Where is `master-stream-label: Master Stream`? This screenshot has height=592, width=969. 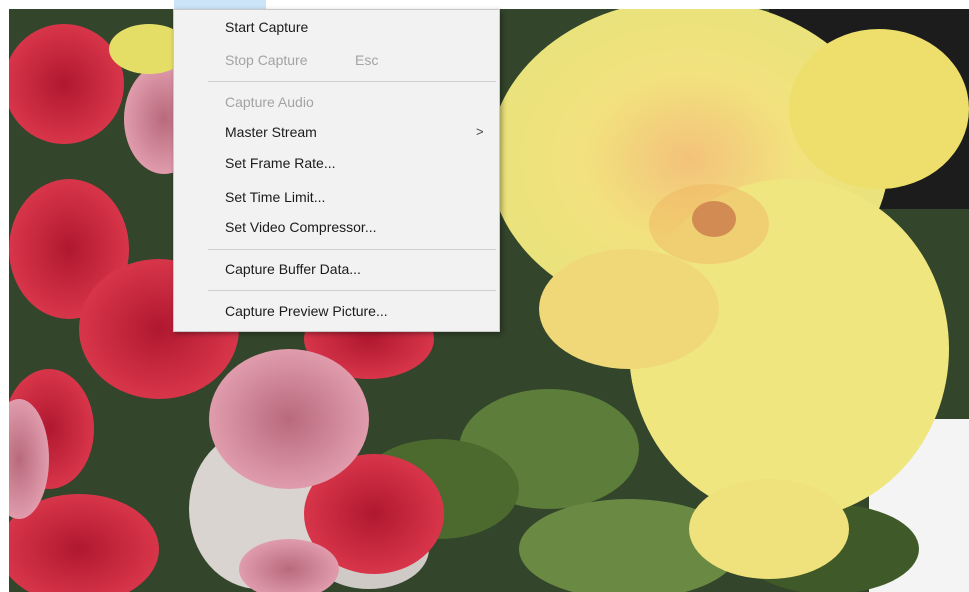 master-stream-label: Master Stream is located at coordinates (271, 132).